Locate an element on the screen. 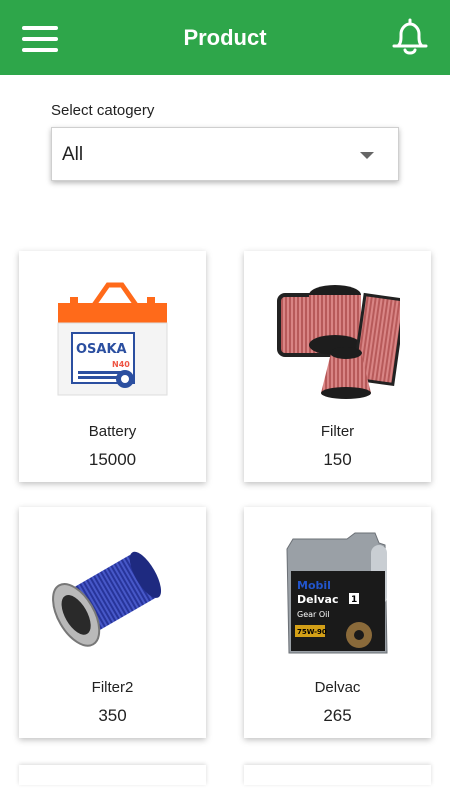 Image resolution: width=450 pixels, height=800 pixels. svg-text: Delvac is located at coordinates (317, 599).